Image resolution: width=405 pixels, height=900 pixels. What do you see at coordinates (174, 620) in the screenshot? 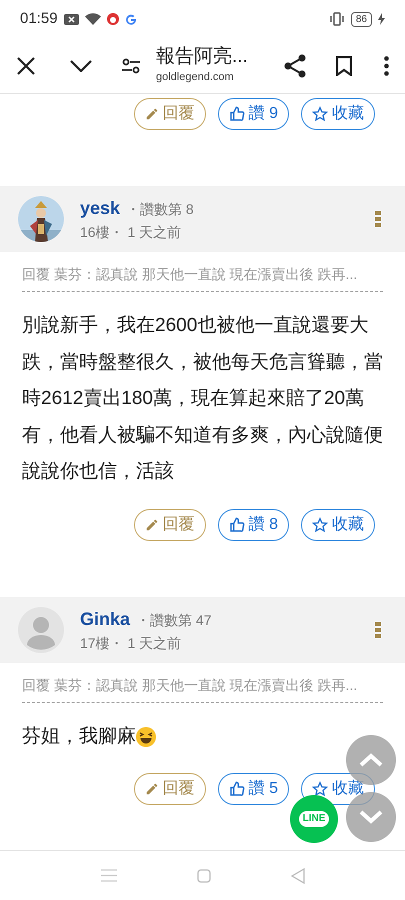
I see `like-count-rank: ・讚數第 47` at bounding box center [174, 620].